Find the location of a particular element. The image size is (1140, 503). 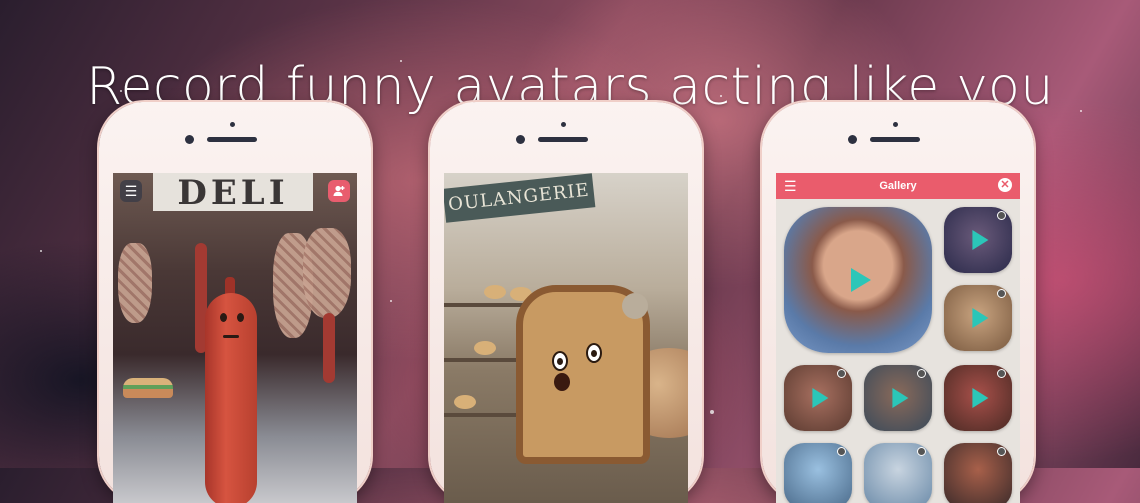

contact-add-button is located at coordinates (339, 191).